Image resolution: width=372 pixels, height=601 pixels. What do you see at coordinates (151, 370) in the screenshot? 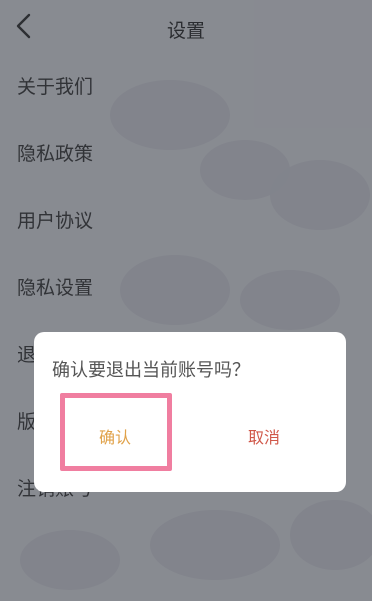
I see `dialog-message: 确认要退出当前账号吗？` at bounding box center [151, 370].